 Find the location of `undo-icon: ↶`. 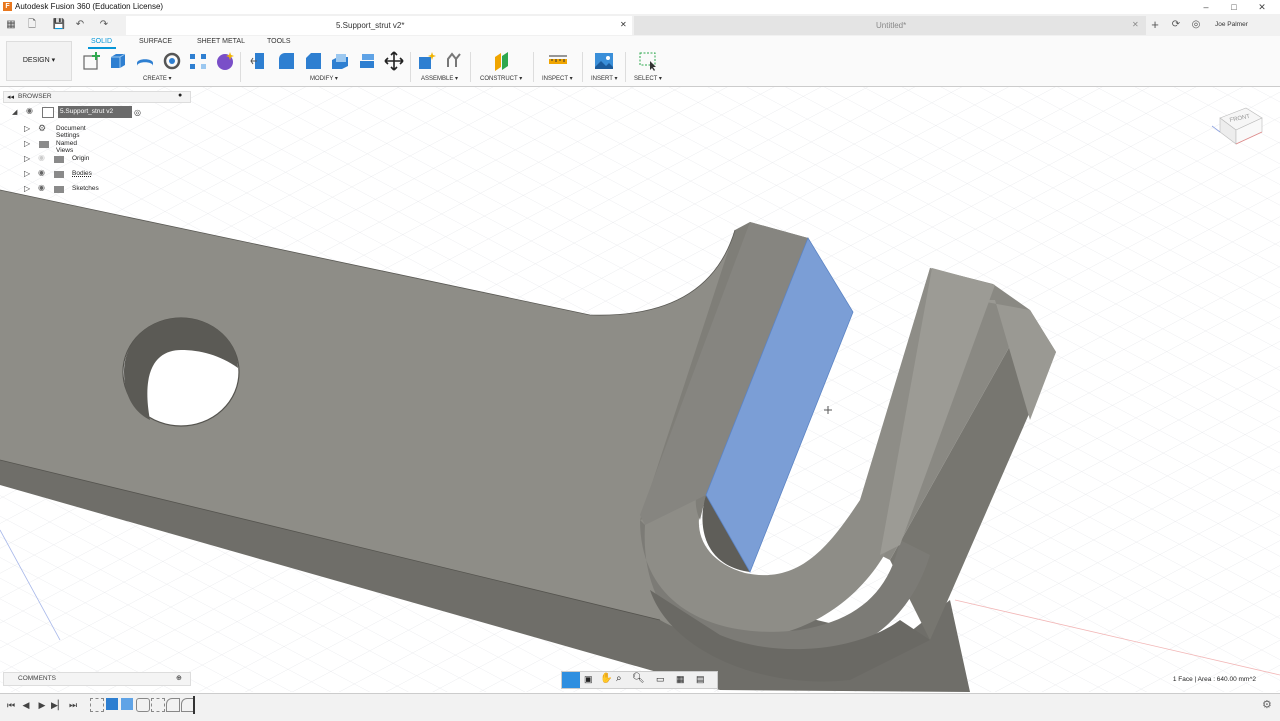

undo-icon: ↶ is located at coordinates (80, 25).